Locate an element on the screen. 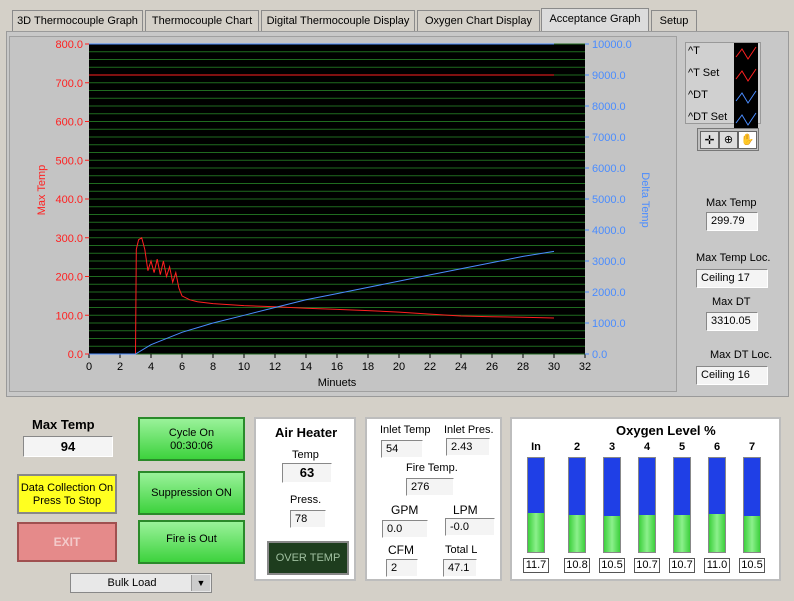 This screenshot has height=601, width=794. max-dt-loc-label: Max DT Loc. is located at coordinates (741, 355).